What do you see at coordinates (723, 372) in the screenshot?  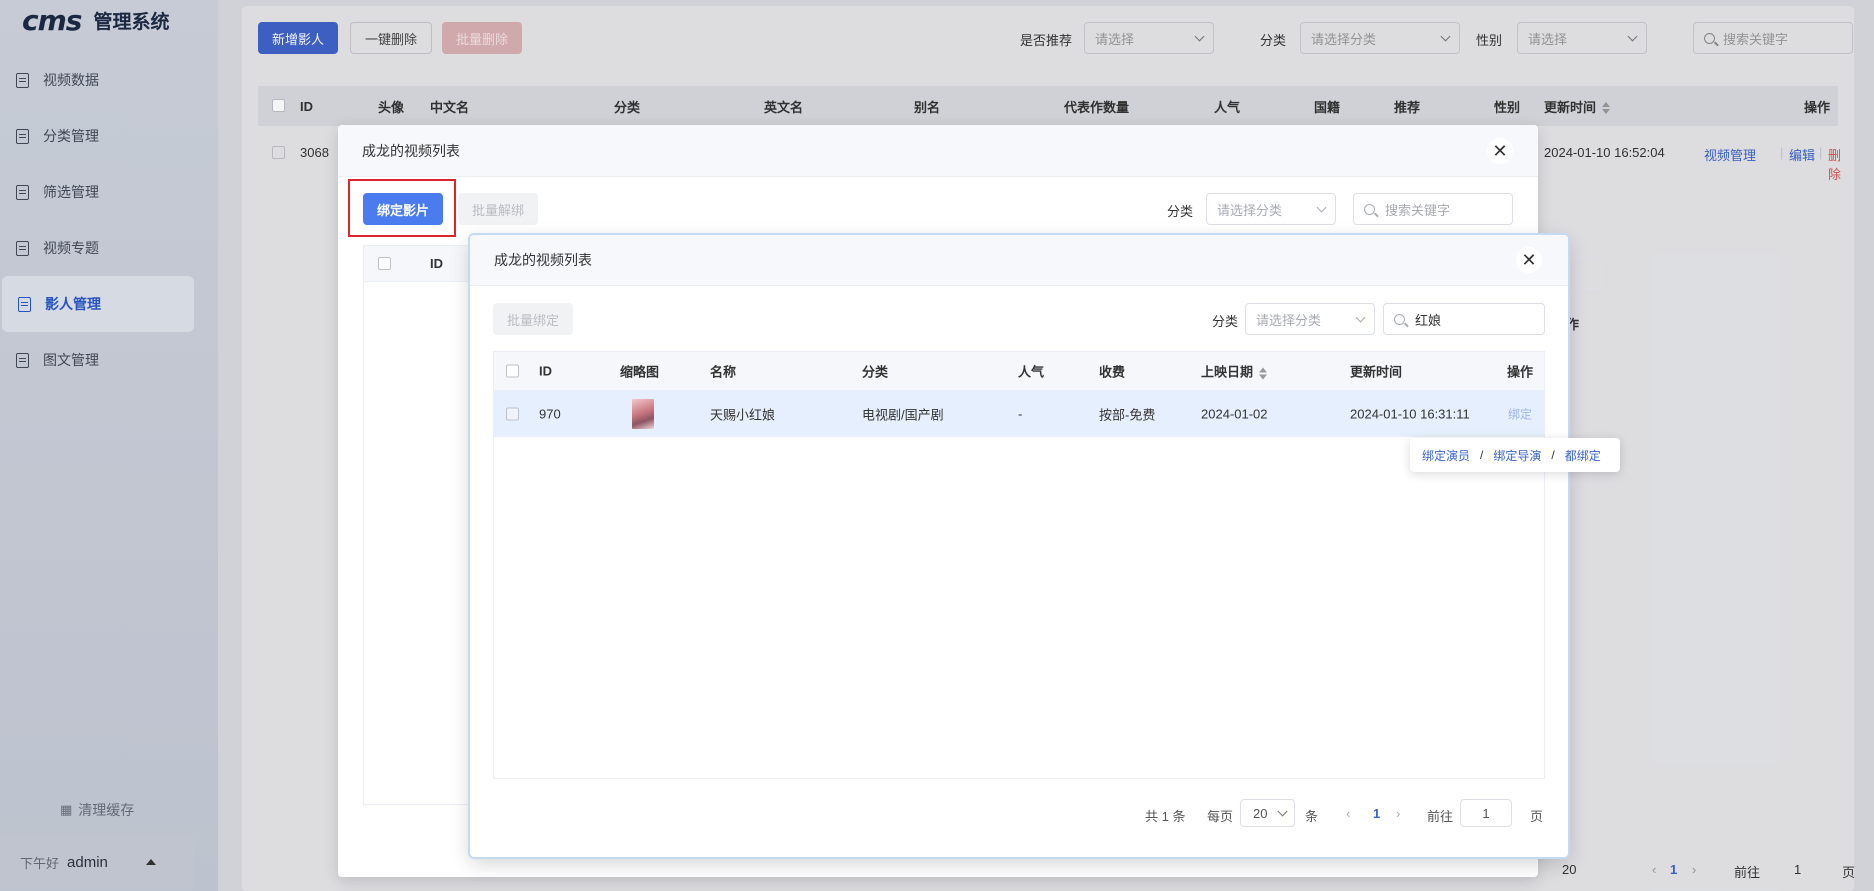 I see `column-header: 名称` at bounding box center [723, 372].